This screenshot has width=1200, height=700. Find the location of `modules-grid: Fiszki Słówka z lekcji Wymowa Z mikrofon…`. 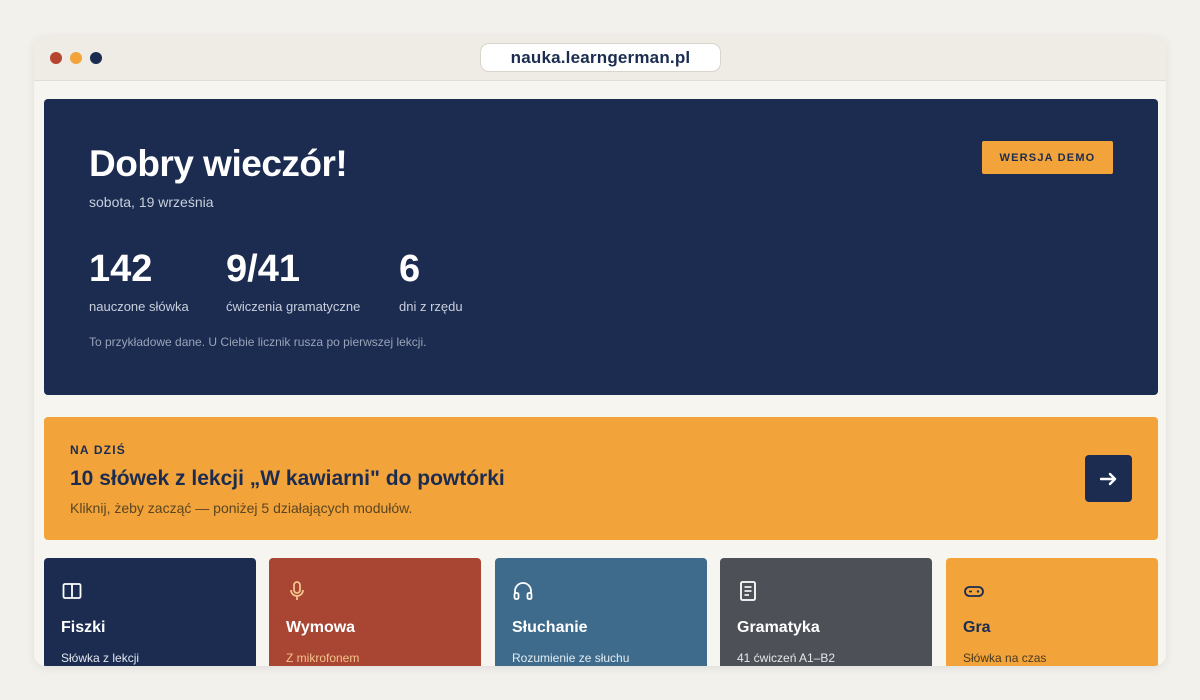

modules-grid: Fiszki Słówka z lekcji Wymowa Z mikrofon… is located at coordinates (601, 612).